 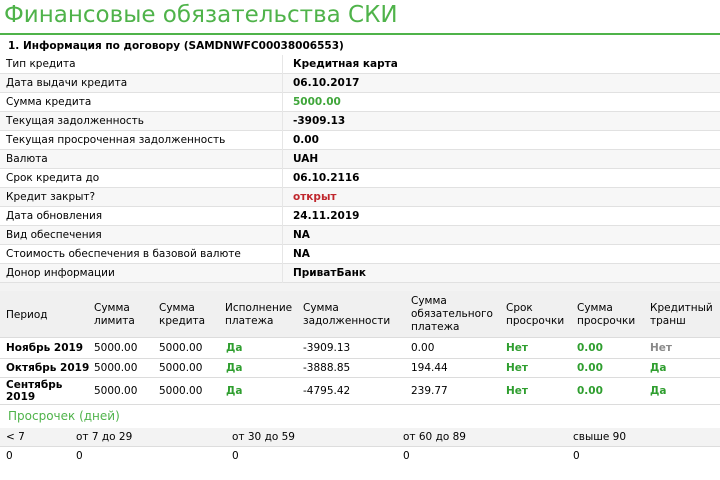 What do you see at coordinates (347, 314) in the screenshot?
I see `column-header-debt: Сумма задолженности` at bounding box center [347, 314].